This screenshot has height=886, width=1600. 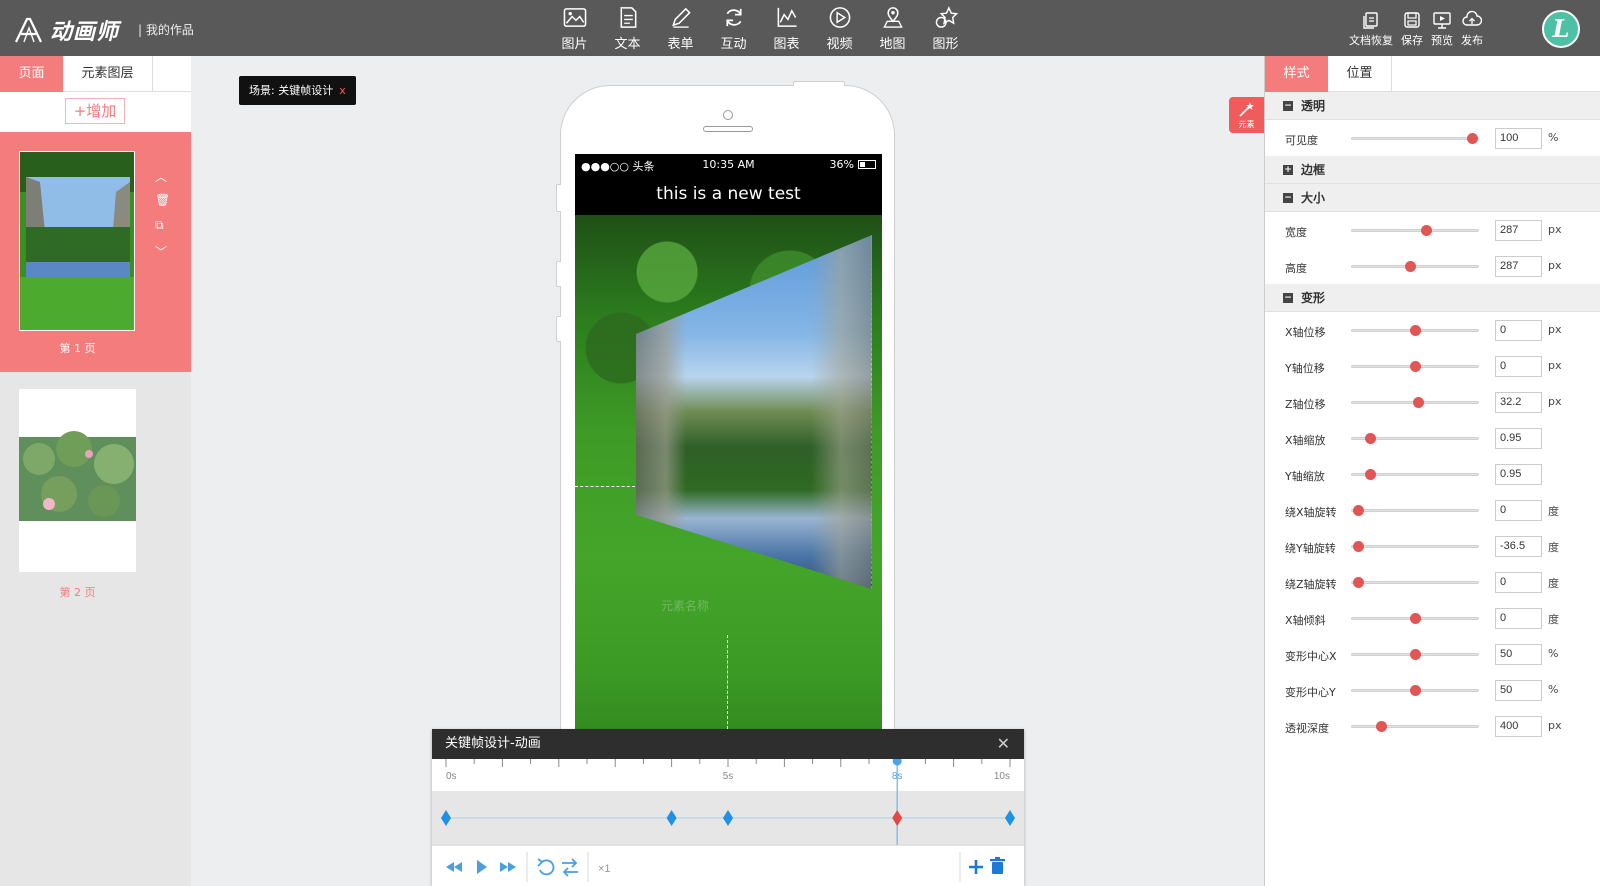 What do you see at coordinates (839, 44) in the screenshot?
I see `tool-label: 视频` at bounding box center [839, 44].